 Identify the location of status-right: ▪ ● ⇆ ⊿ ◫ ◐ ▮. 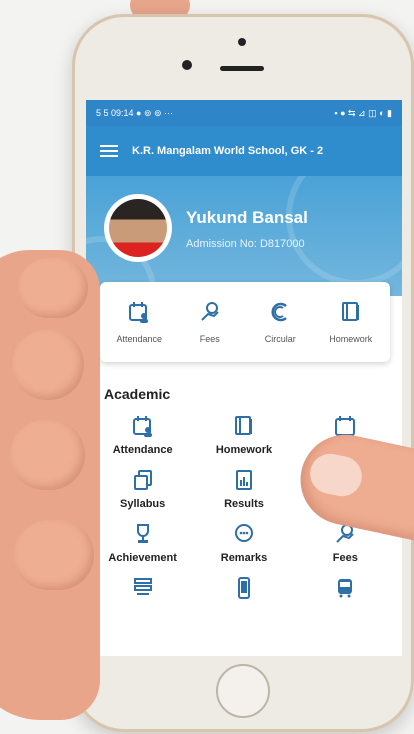
(363, 112).